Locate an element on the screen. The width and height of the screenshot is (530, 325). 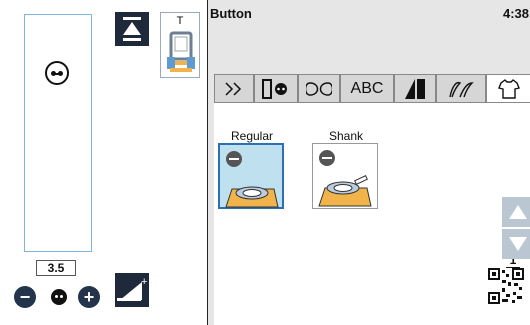
tab-satin is located at coordinates (415, 88).